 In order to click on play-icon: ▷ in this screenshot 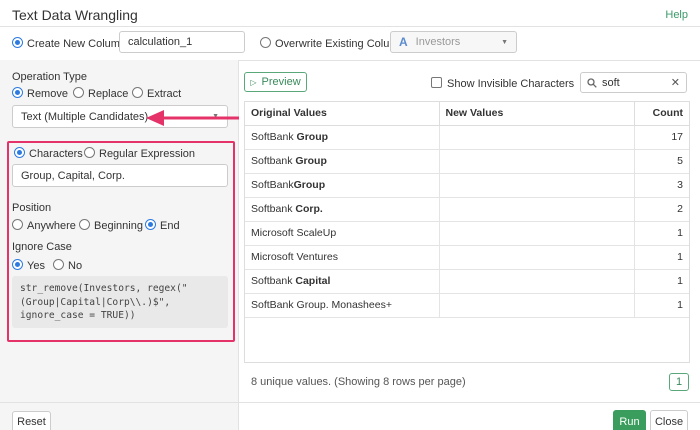, I will do `click(253, 82)`.